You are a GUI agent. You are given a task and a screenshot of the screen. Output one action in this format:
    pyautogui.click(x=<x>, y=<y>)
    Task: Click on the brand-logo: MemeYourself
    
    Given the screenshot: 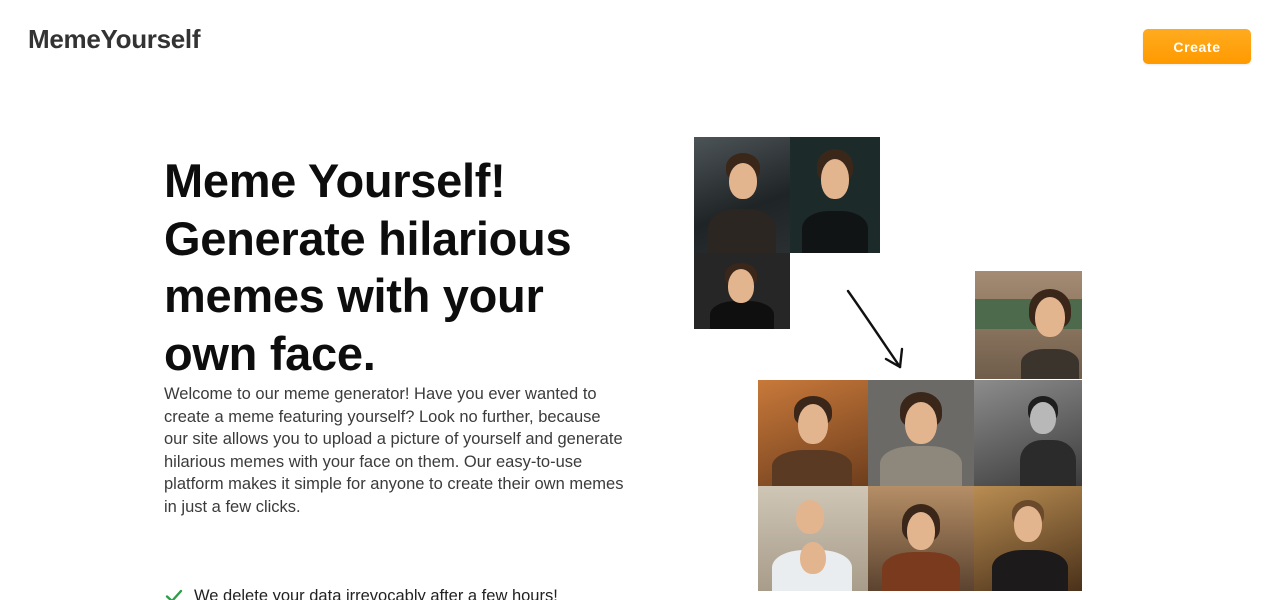 What is the action you would take?
    pyautogui.click(x=114, y=39)
    